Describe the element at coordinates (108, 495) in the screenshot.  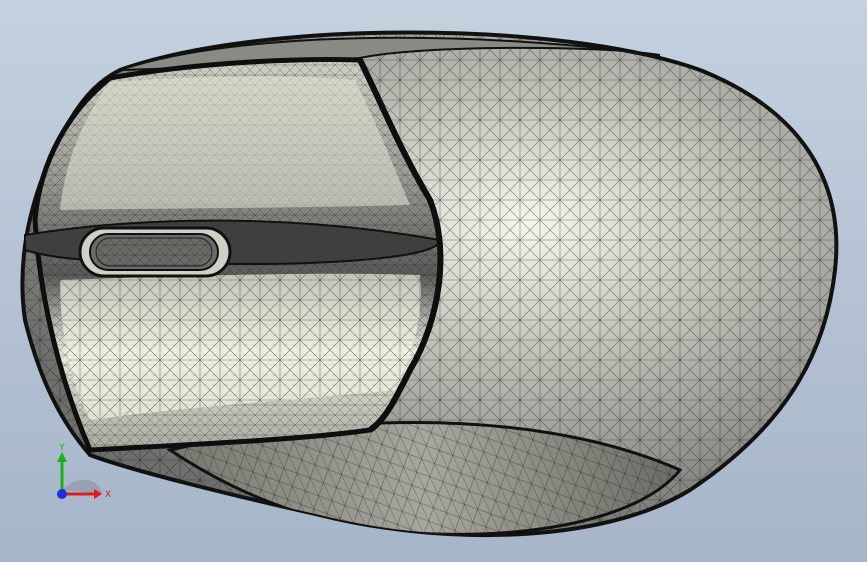
I see `x-axis-label: X` at that location.